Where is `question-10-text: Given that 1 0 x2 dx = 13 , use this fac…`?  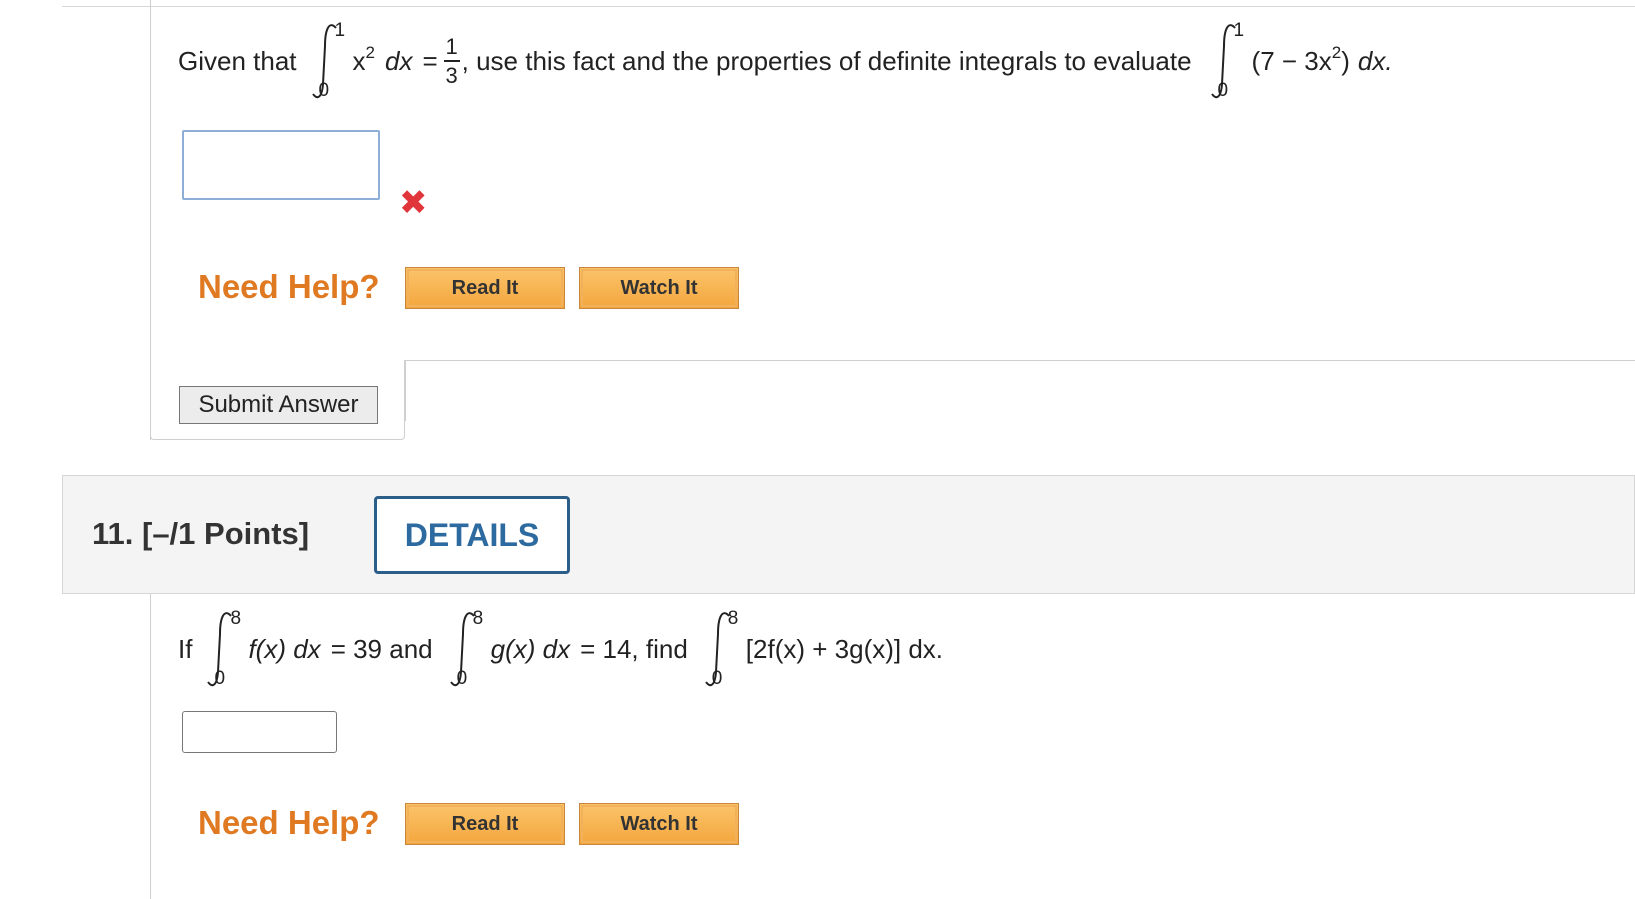 question-10-text: Given that 1 0 x2 dx = 13 , use this fac… is located at coordinates (785, 61).